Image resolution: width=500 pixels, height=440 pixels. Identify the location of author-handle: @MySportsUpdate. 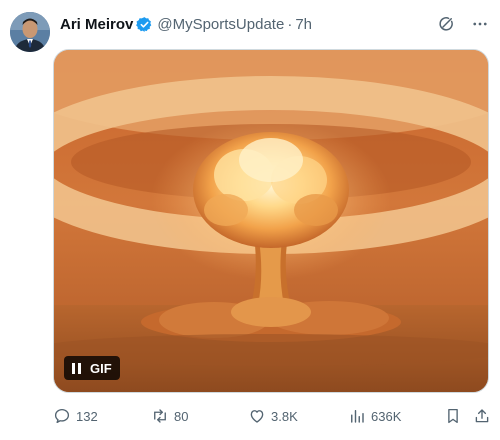
(220, 24).